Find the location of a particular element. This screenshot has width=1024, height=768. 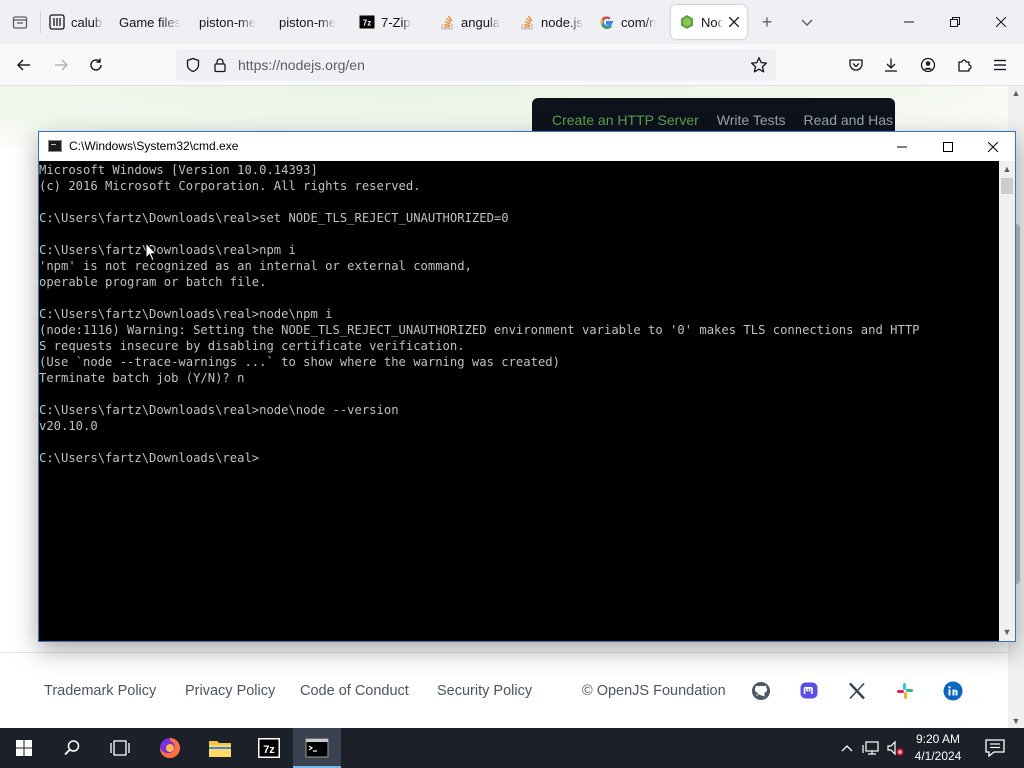

7zip-icon: 7z is located at coordinates (269, 748).